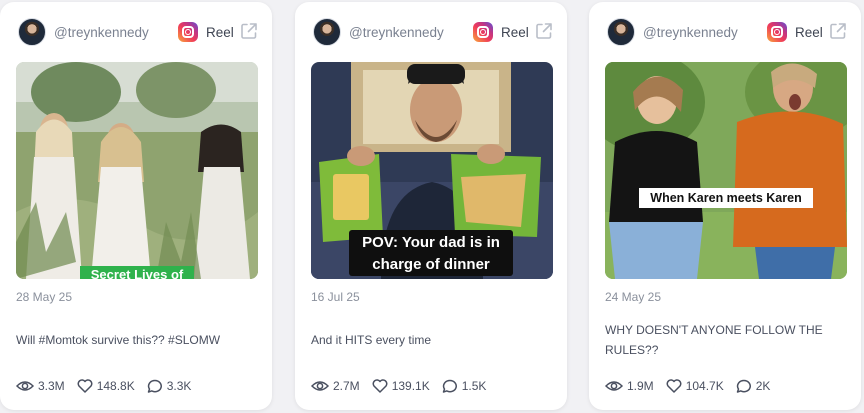  What do you see at coordinates (763, 386) in the screenshot?
I see `comments-count: 2K` at bounding box center [763, 386].